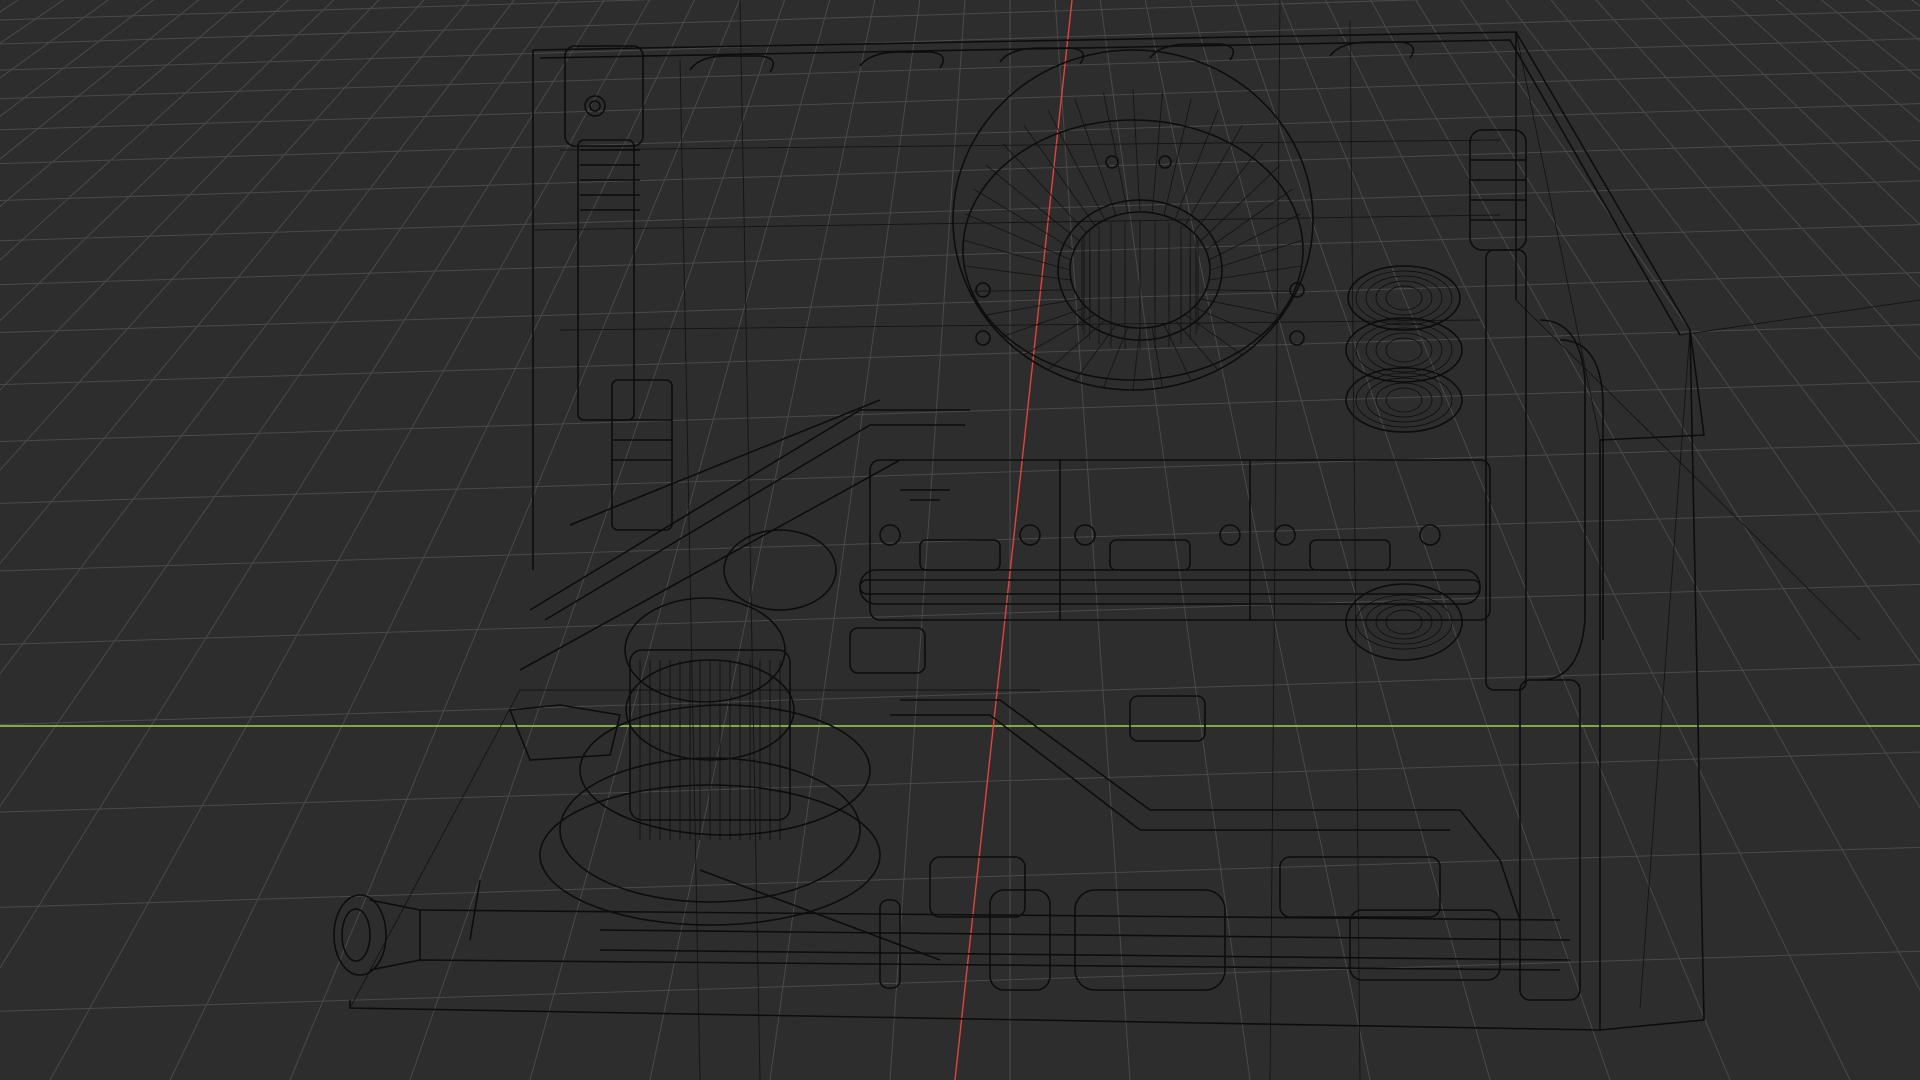 This screenshot has height=1080, width=1920. What do you see at coordinates (952, 940) in the screenshot?
I see `front-horizontal-tube` at bounding box center [952, 940].